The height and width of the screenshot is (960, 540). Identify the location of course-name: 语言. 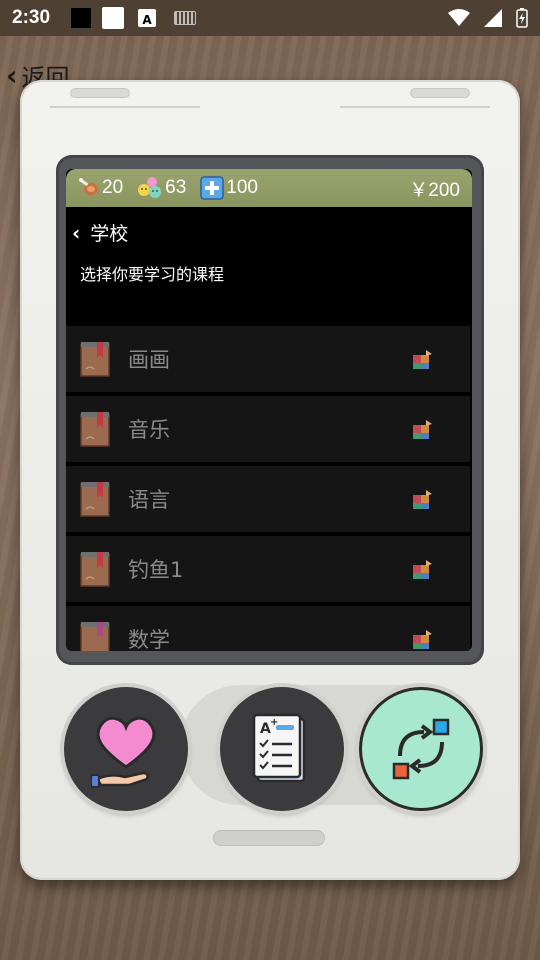
(149, 500).